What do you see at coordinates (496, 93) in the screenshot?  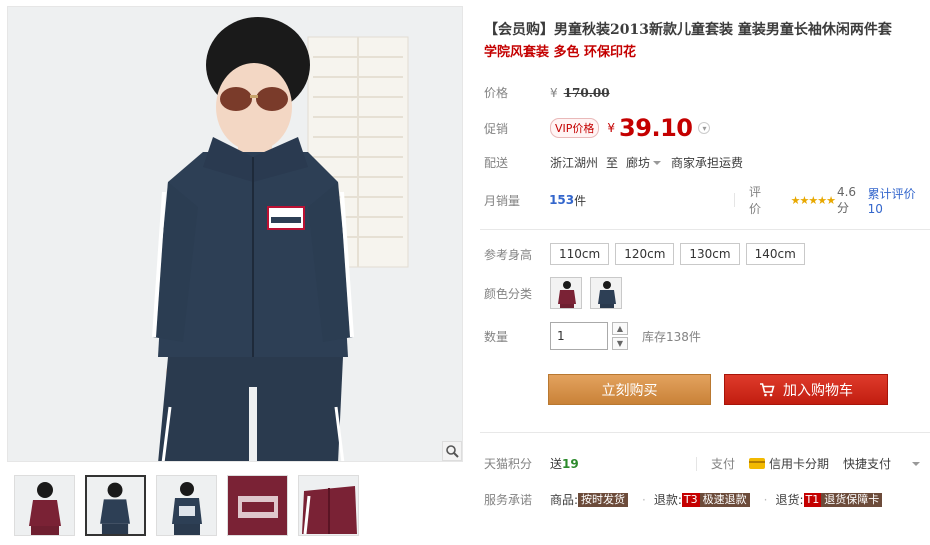 I see `original-price-label: 价格` at bounding box center [496, 93].